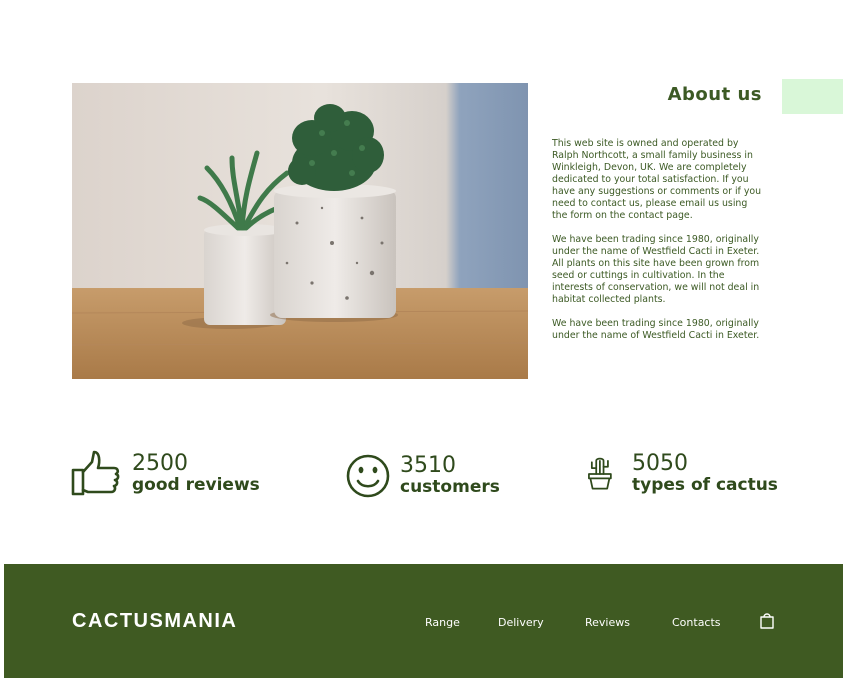 Image resolution: width=843 pixels, height=680 pixels. I want to click on stat-customers: 3510 customers, so click(422, 476).